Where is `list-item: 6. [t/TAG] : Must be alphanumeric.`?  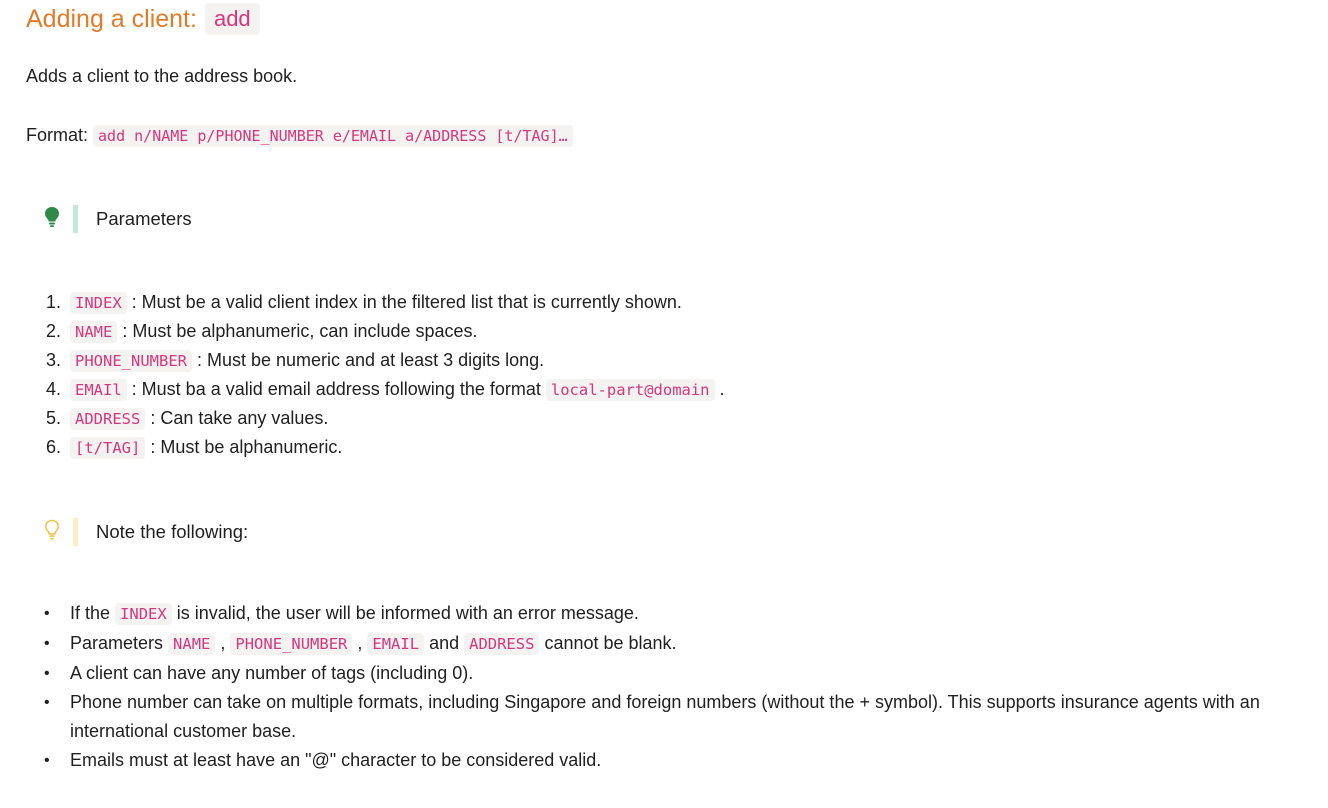
list-item: 6. [t/TAG] : Must be alphanumeric. is located at coordinates (194, 448).